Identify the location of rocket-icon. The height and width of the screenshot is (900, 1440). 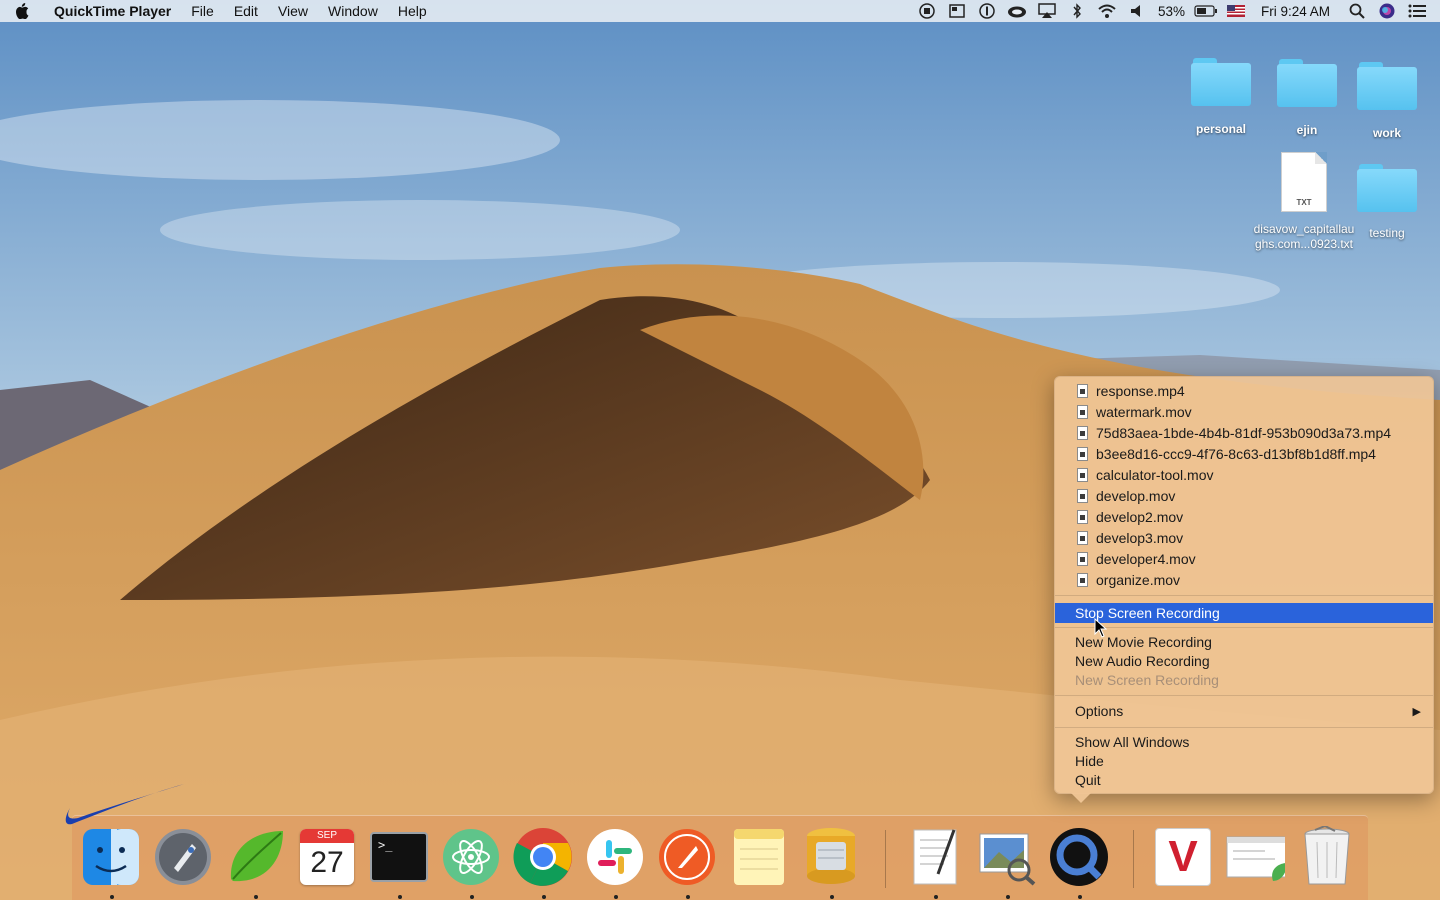
(183, 857).